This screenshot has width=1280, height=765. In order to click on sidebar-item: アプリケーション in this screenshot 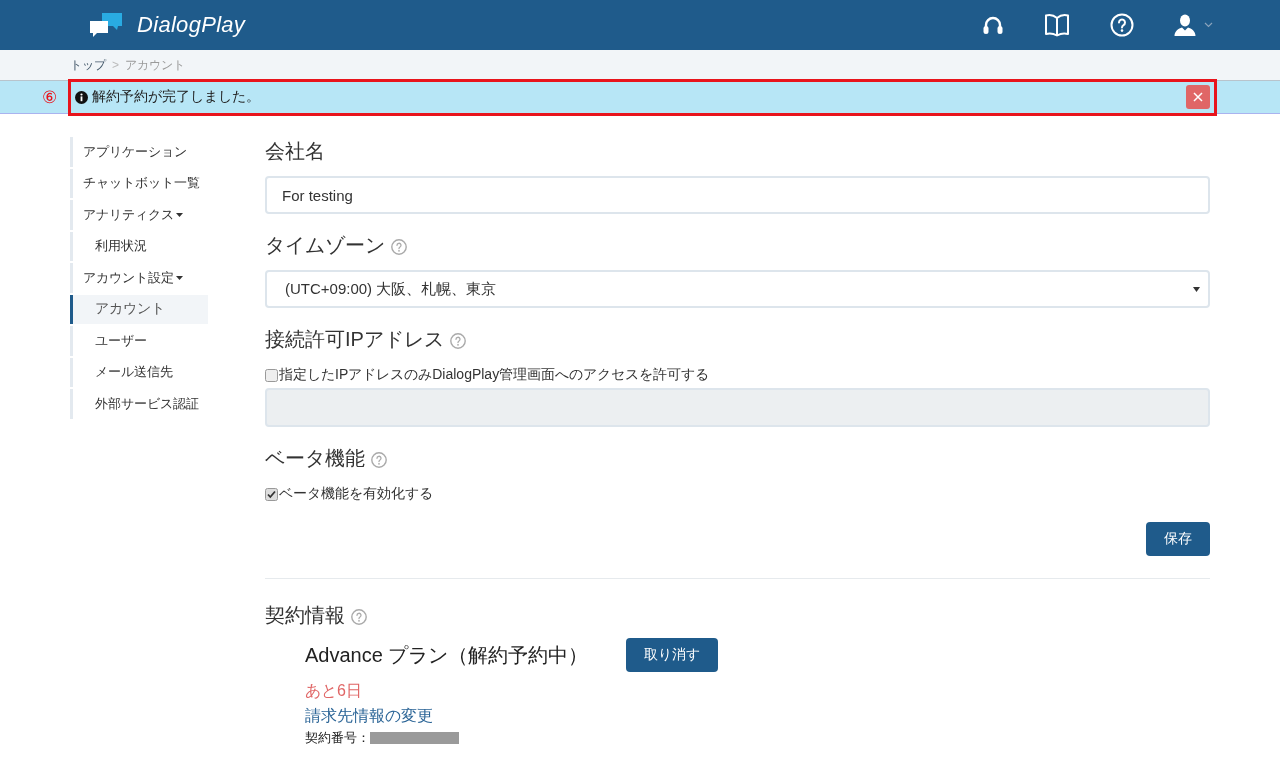, I will do `click(139, 152)`.